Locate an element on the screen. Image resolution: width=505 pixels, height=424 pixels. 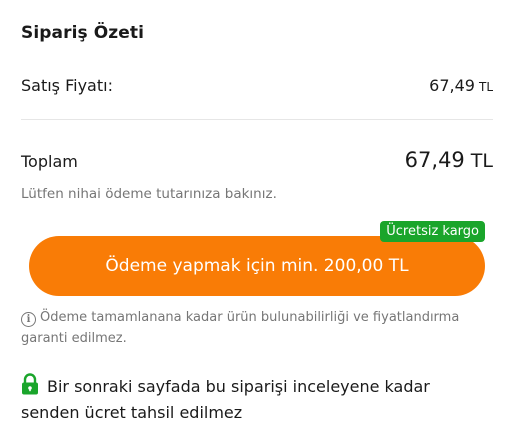
total-value: 67,49 TL is located at coordinates (449, 160).